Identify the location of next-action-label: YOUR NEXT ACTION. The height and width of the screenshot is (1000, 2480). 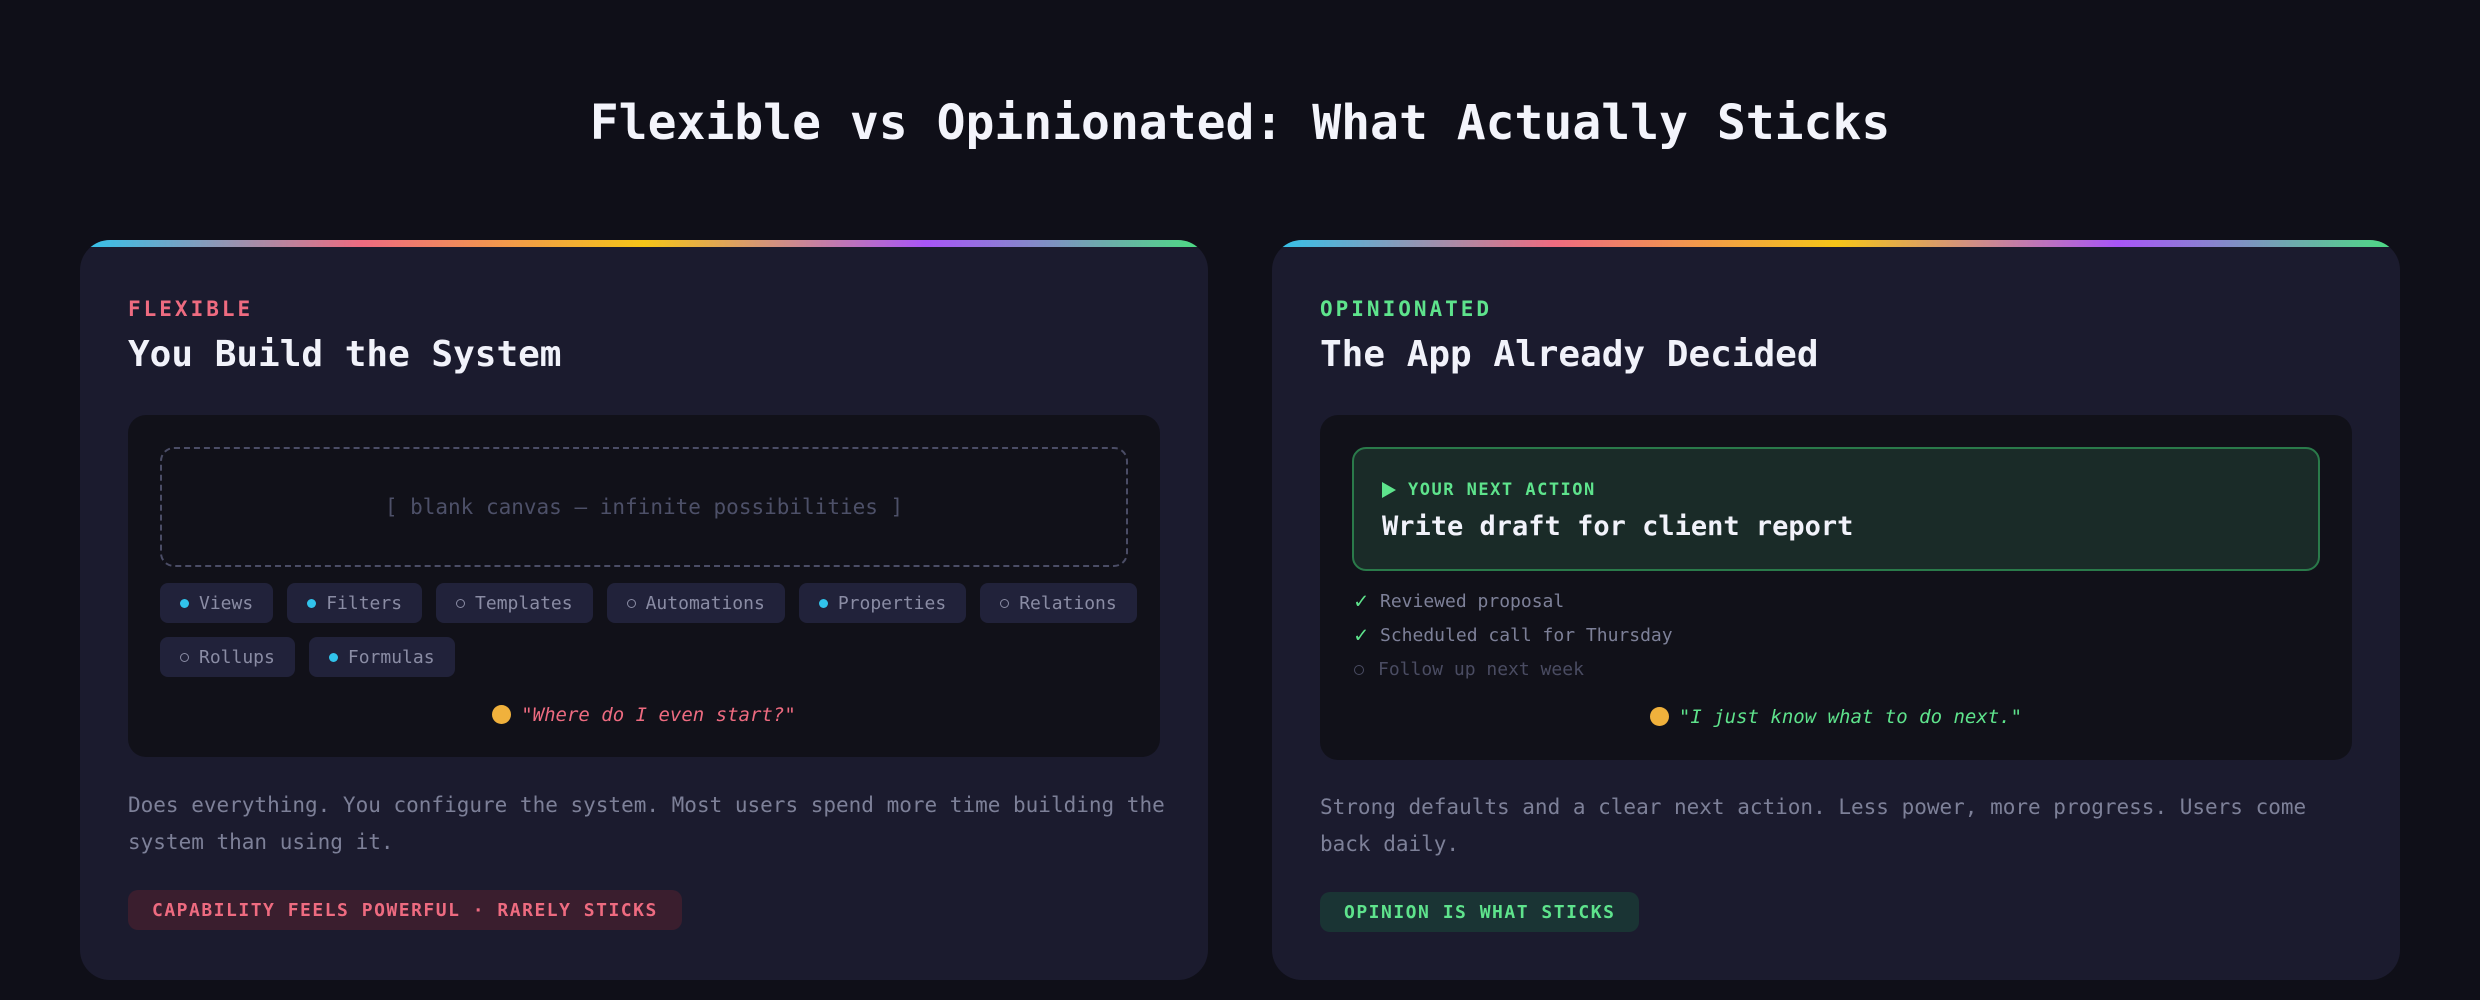
(1489, 490).